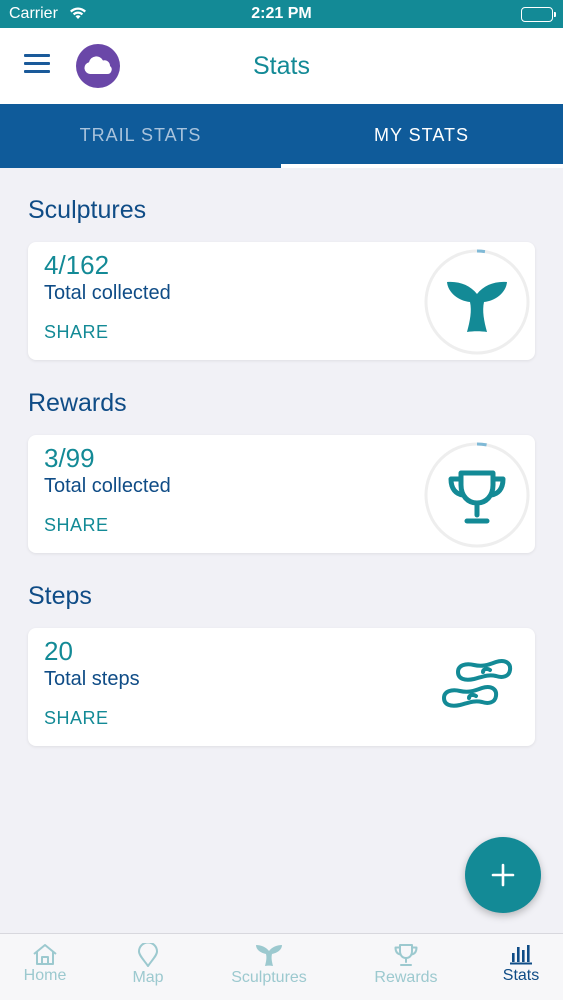 This screenshot has height=1000, width=563. I want to click on nav-item-stats: Stats, so click(521, 967).